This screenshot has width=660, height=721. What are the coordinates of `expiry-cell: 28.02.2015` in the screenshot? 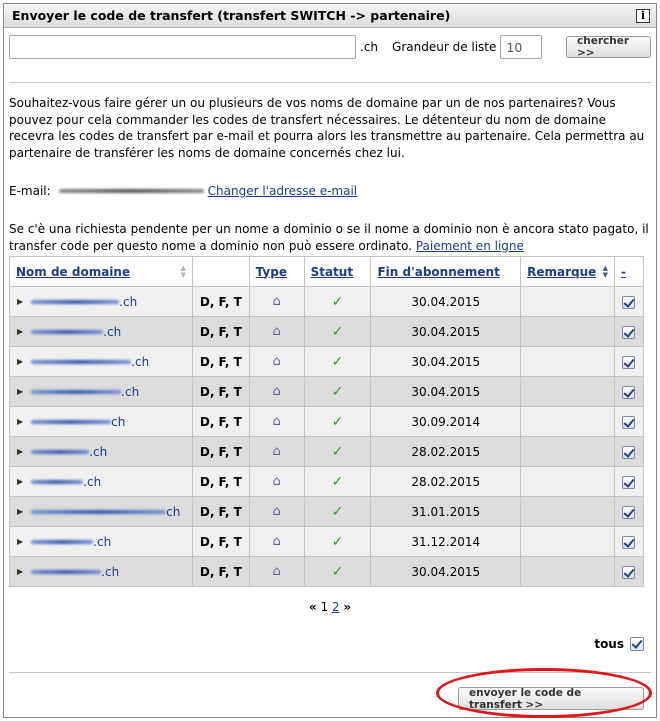 It's located at (446, 451).